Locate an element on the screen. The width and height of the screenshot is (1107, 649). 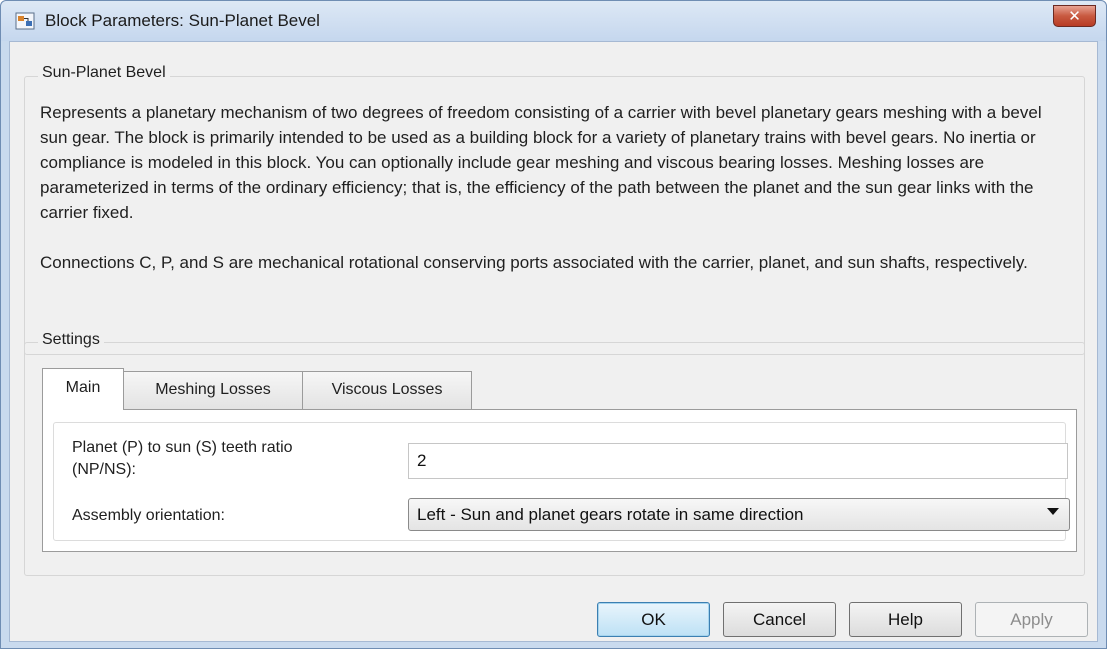
cancel-button: Cancel is located at coordinates (779, 619).